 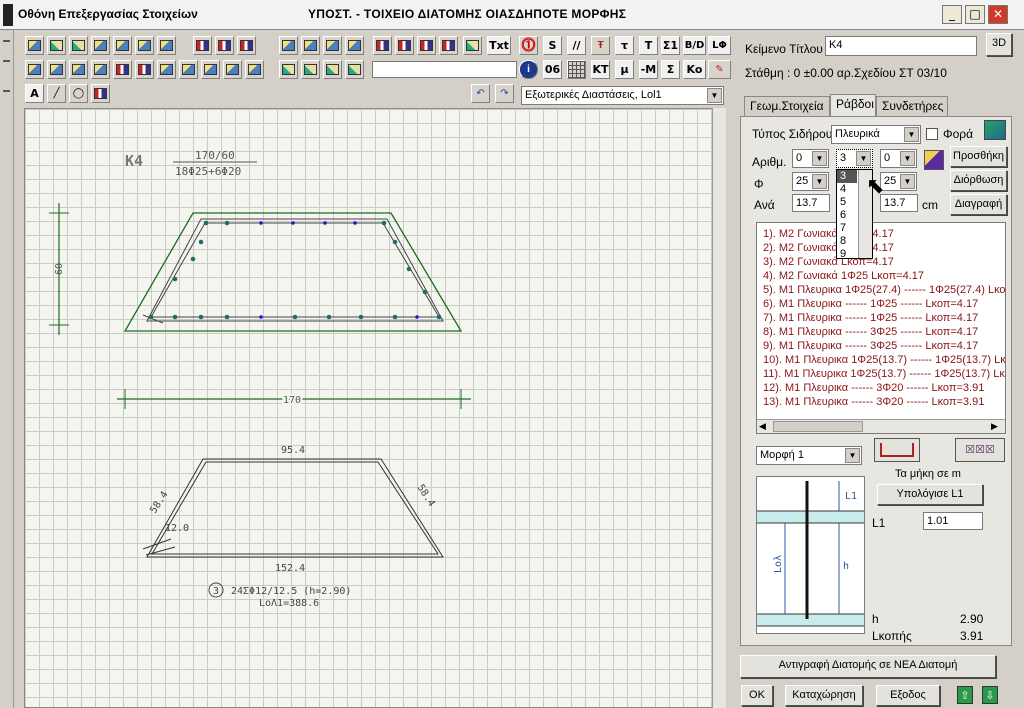 I want to click on list-item: 1). M2 Γωνιακά Lκοπ=4.17, so click(x=881, y=234).